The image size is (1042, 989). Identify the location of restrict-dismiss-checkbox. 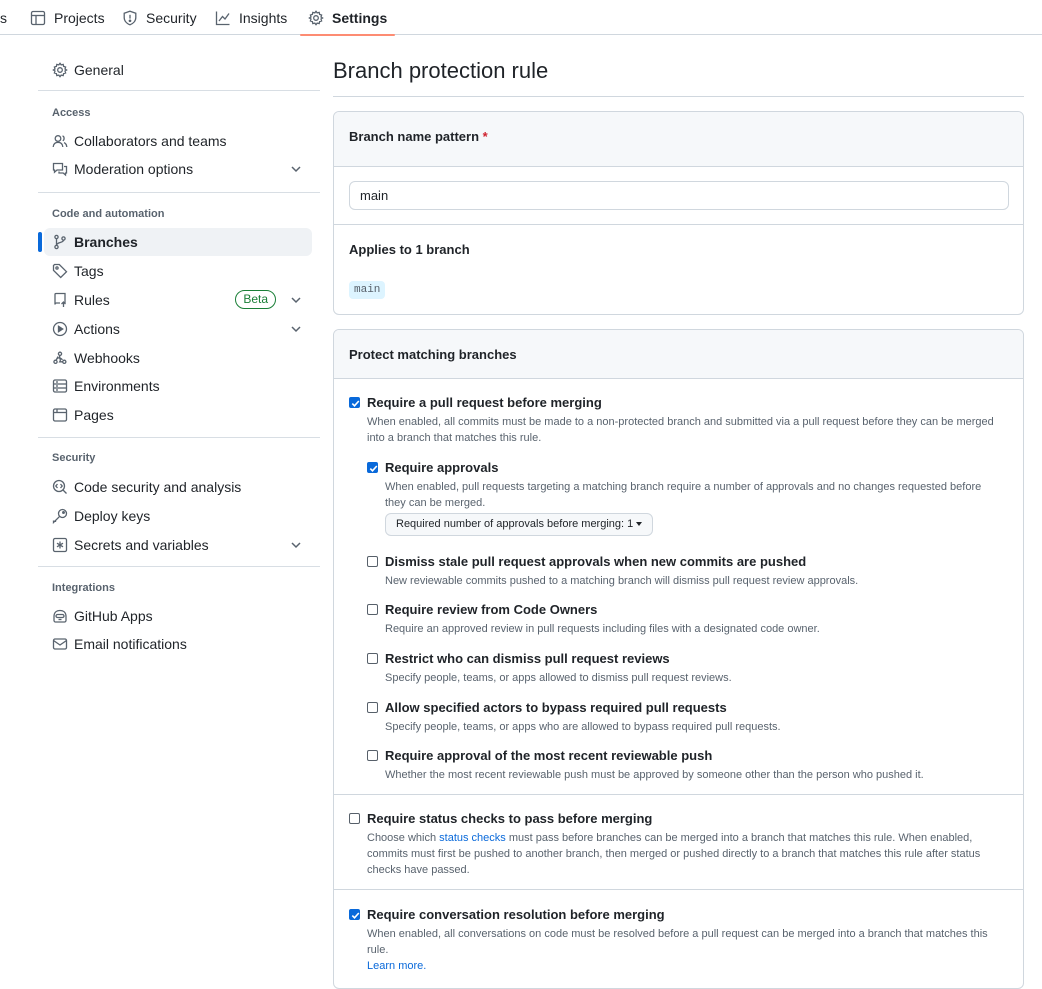
(372, 658).